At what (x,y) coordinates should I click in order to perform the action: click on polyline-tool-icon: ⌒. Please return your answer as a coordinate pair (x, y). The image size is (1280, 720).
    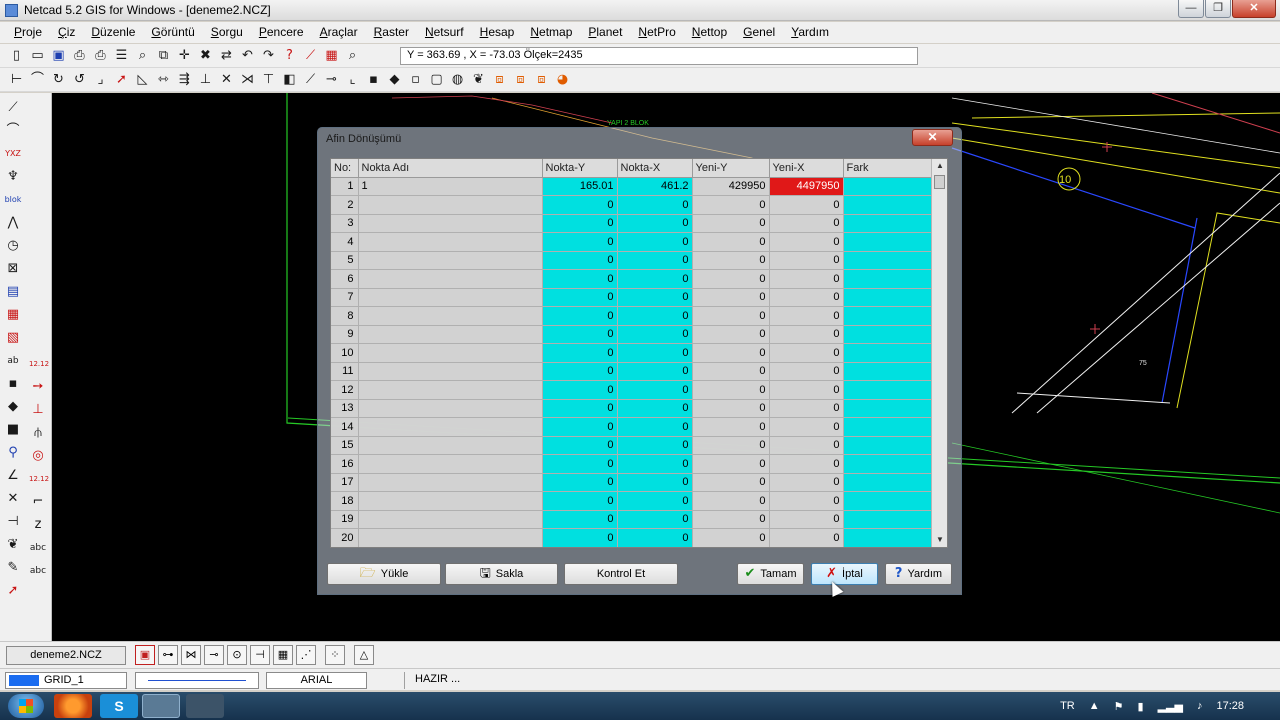
    Looking at the image, I should click on (13, 132).